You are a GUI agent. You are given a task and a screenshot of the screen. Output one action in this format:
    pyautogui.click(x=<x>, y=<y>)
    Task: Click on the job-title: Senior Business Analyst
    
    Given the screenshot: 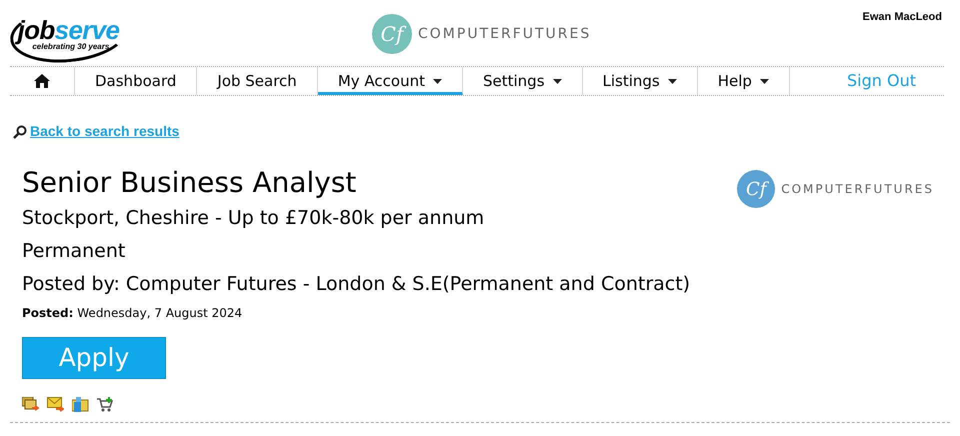 What is the action you would take?
    pyautogui.click(x=189, y=183)
    